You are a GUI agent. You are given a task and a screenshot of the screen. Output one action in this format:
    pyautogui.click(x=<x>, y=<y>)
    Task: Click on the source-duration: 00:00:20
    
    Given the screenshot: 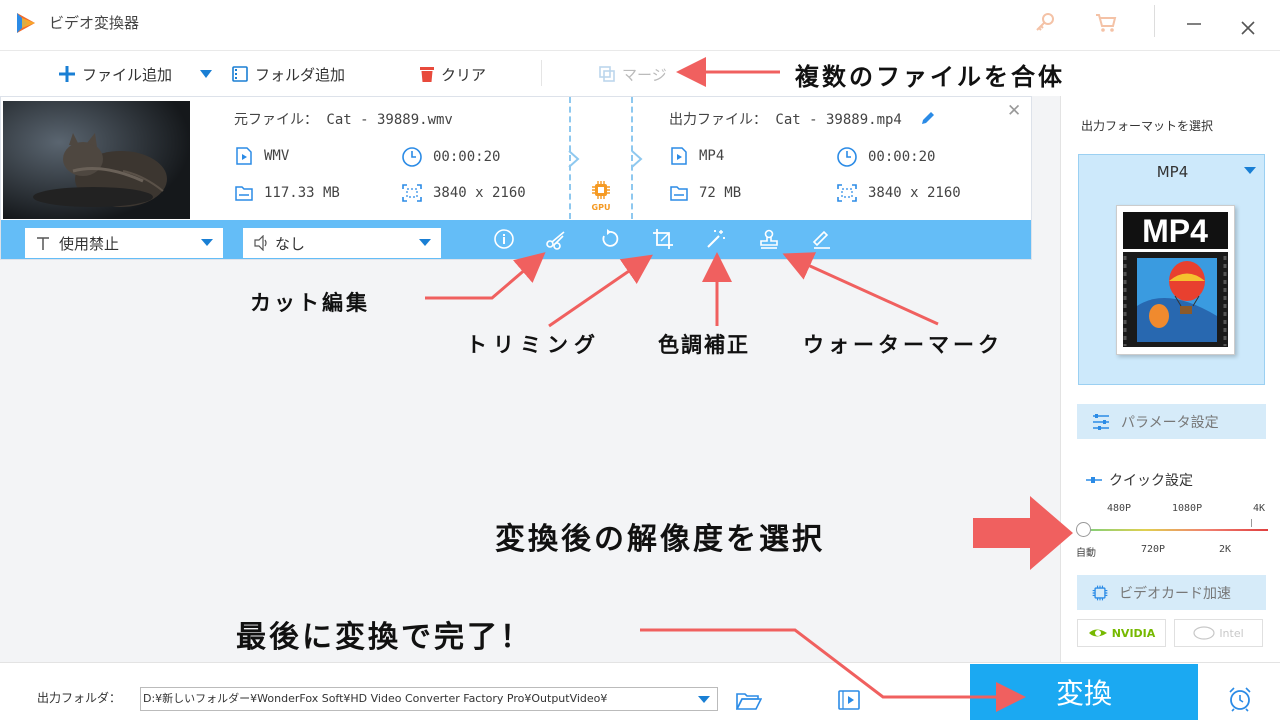 What is the action you would take?
    pyautogui.click(x=450, y=157)
    